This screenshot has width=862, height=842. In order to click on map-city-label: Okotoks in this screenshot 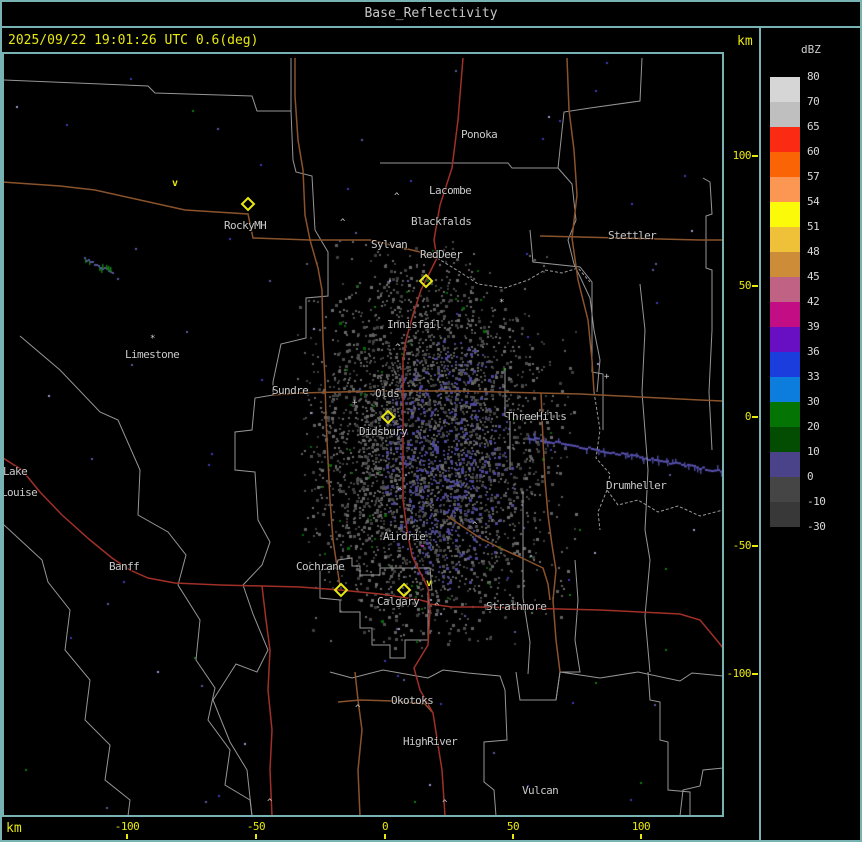, I will do `click(412, 700)`.